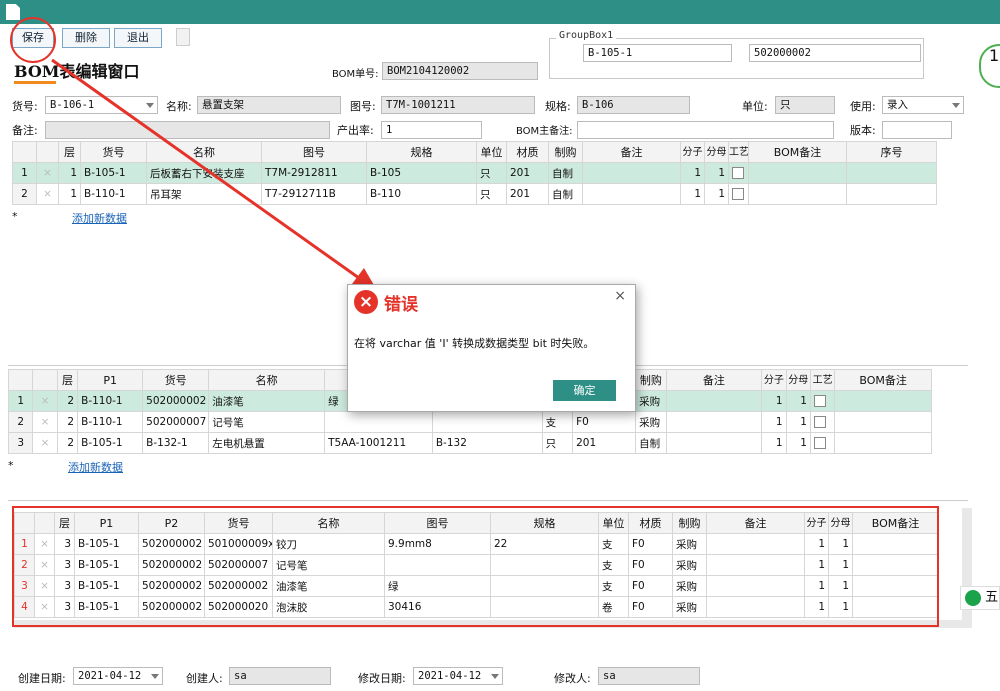  I want to click on ok-button: 确定, so click(584, 390).